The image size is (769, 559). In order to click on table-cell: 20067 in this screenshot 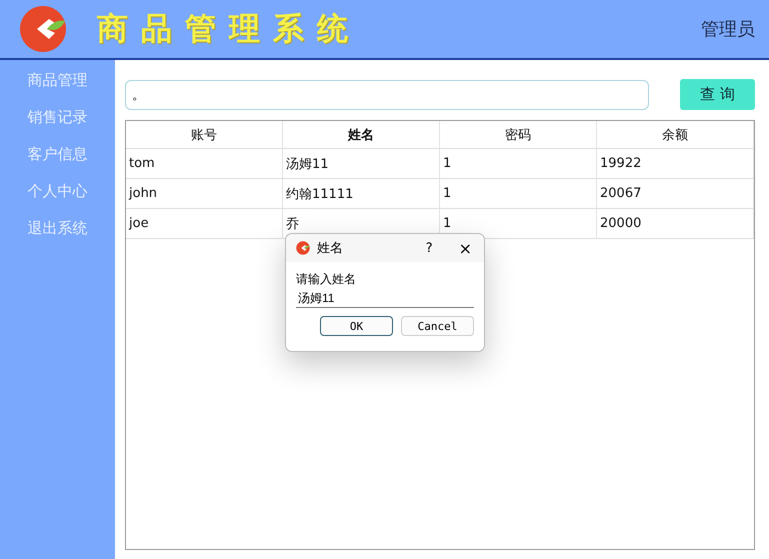, I will do `click(675, 193)`.